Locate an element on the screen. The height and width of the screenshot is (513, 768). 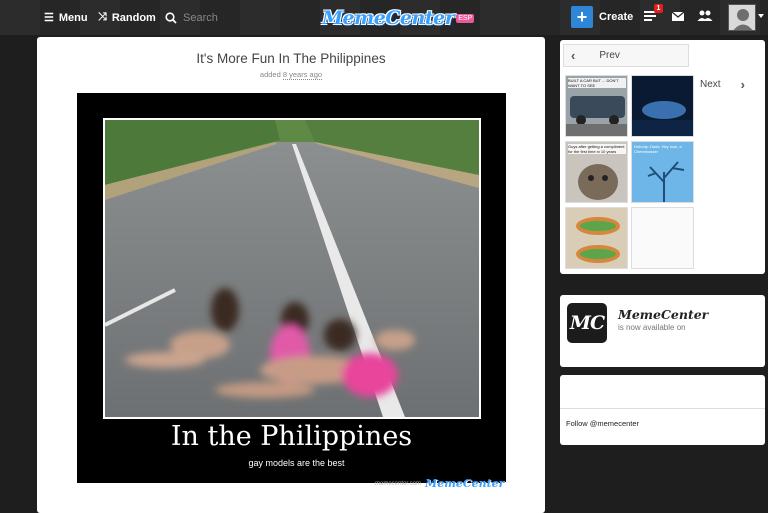
avatar-icon is located at coordinates (742, 17).